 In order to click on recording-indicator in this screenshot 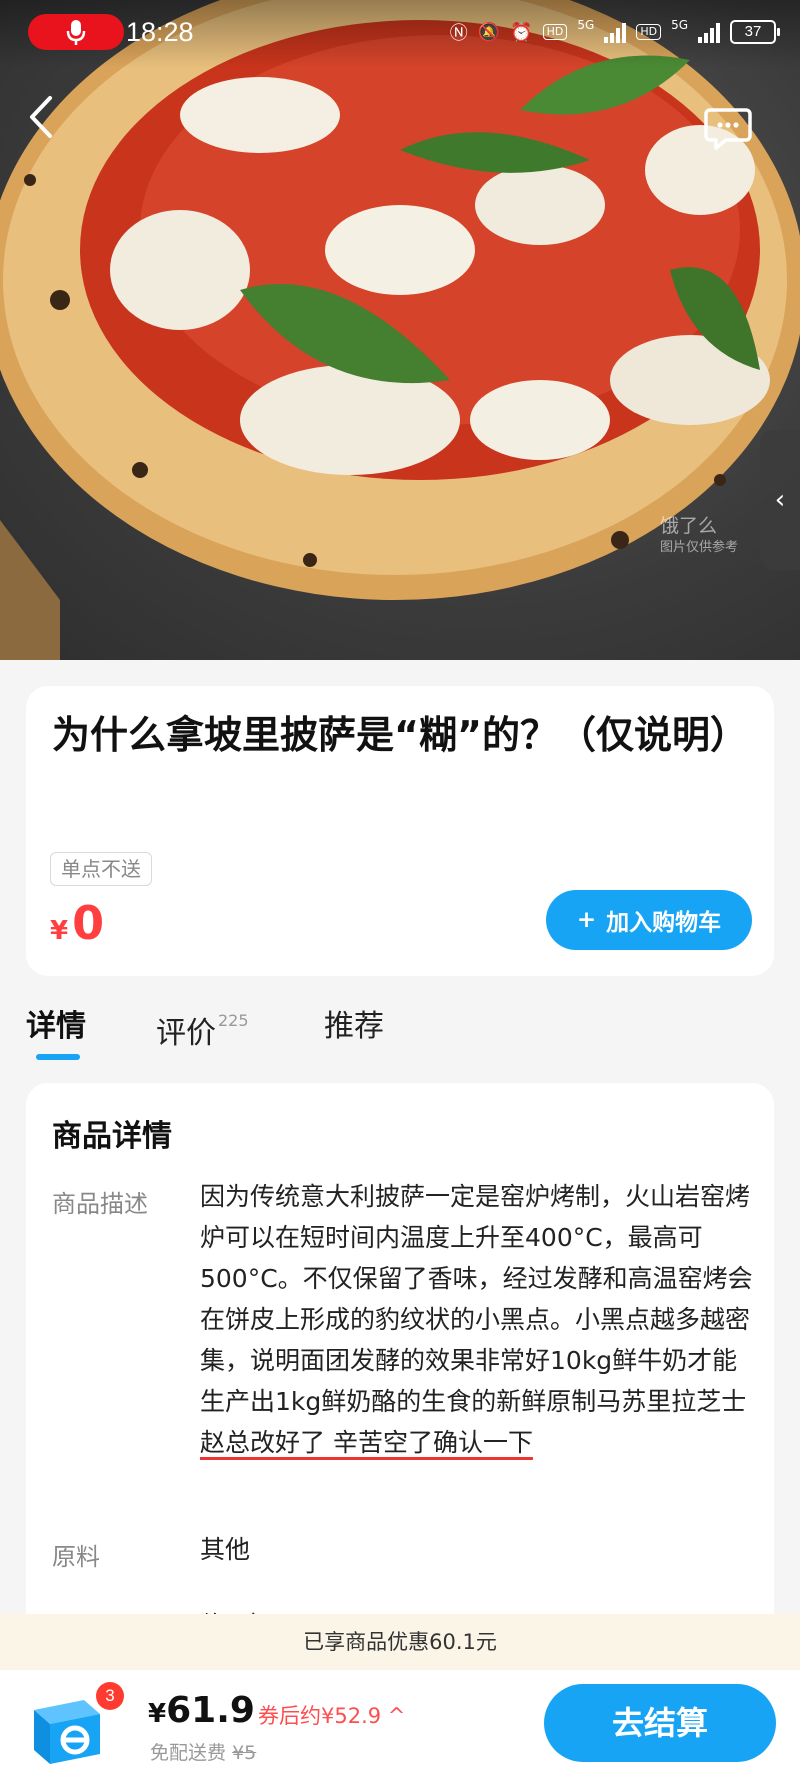, I will do `click(76, 32)`.